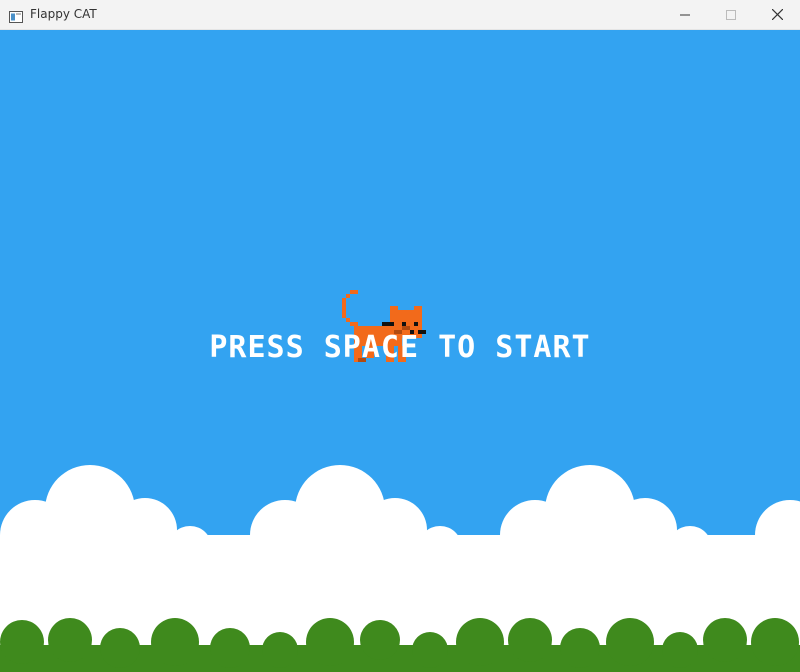  I want to click on minimize-icon, so click(685, 14).